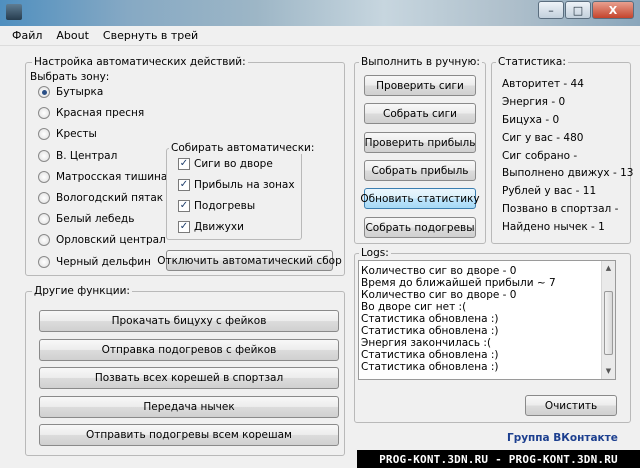 The width and height of the screenshot is (640, 468). What do you see at coordinates (95, 219) in the screenshot?
I see `zone-label-text: Белый лебедь` at bounding box center [95, 219].